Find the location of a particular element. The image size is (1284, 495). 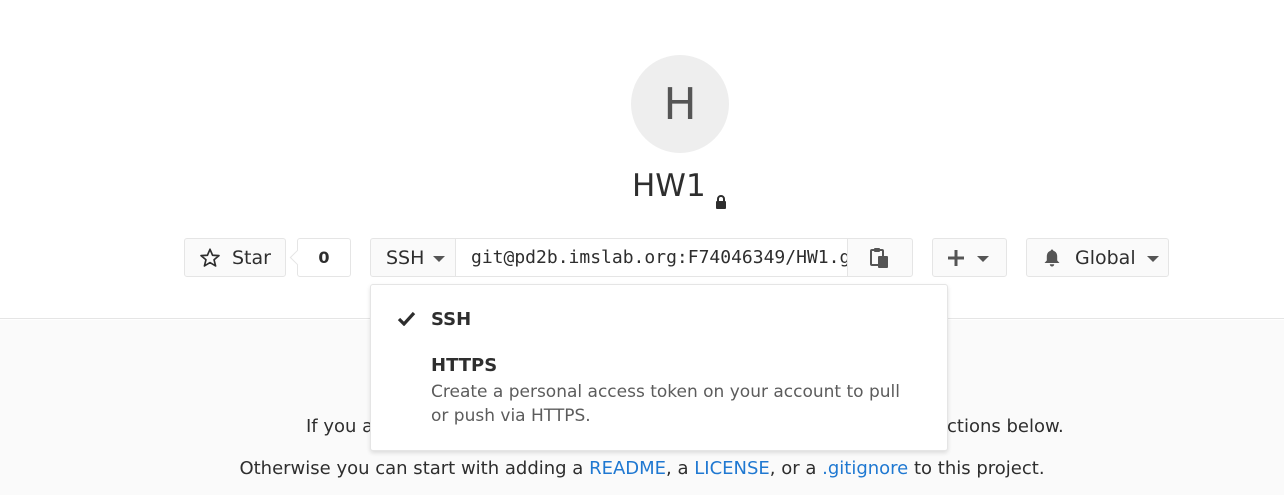

menu-item-https-label: HTTPS is located at coordinates (464, 365).